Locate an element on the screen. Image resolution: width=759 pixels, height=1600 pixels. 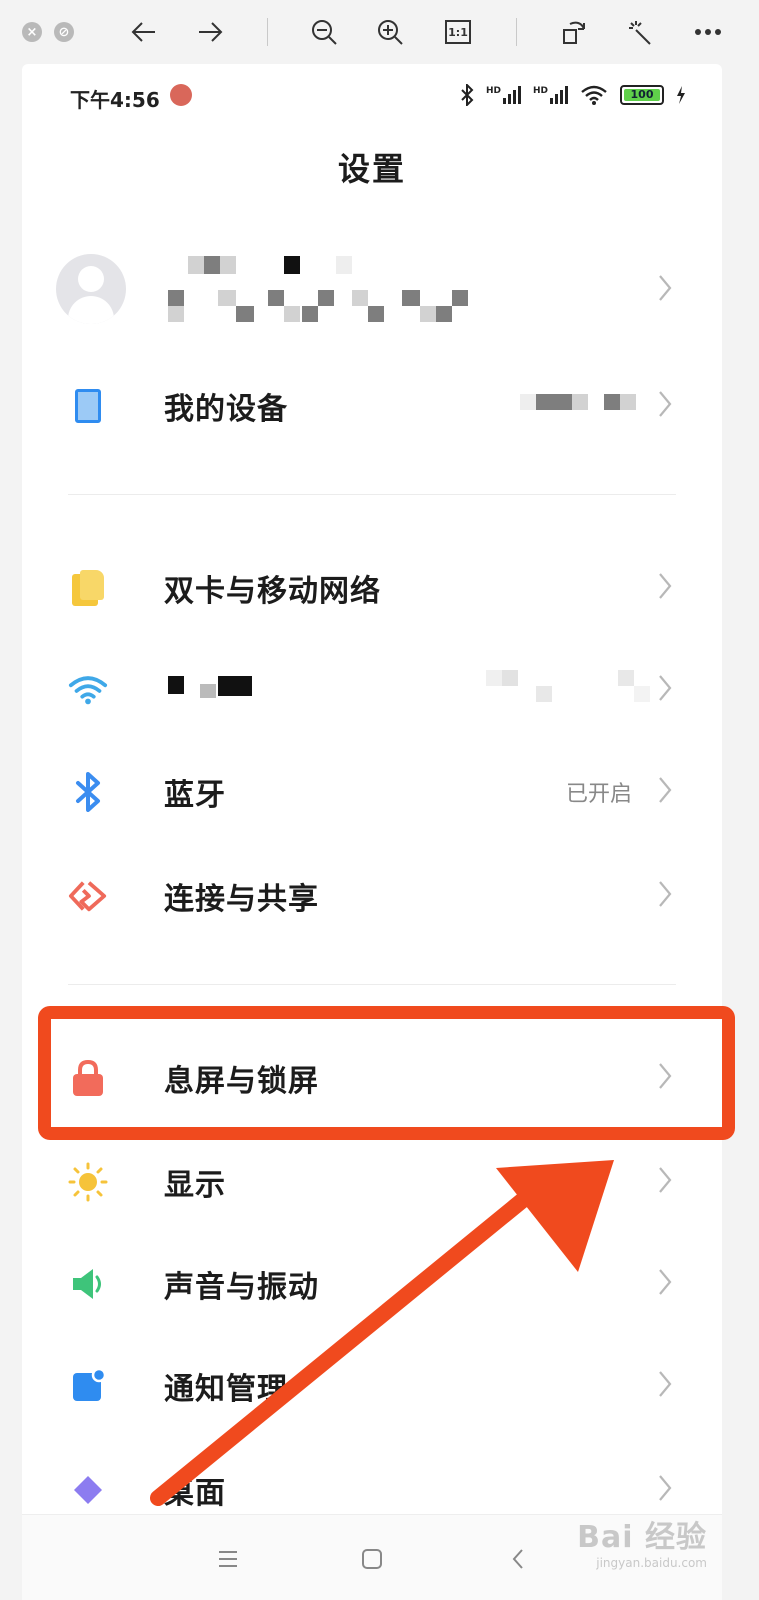
watermark-sub: jingyan.baidu.com is located at coordinates (651, 1563).